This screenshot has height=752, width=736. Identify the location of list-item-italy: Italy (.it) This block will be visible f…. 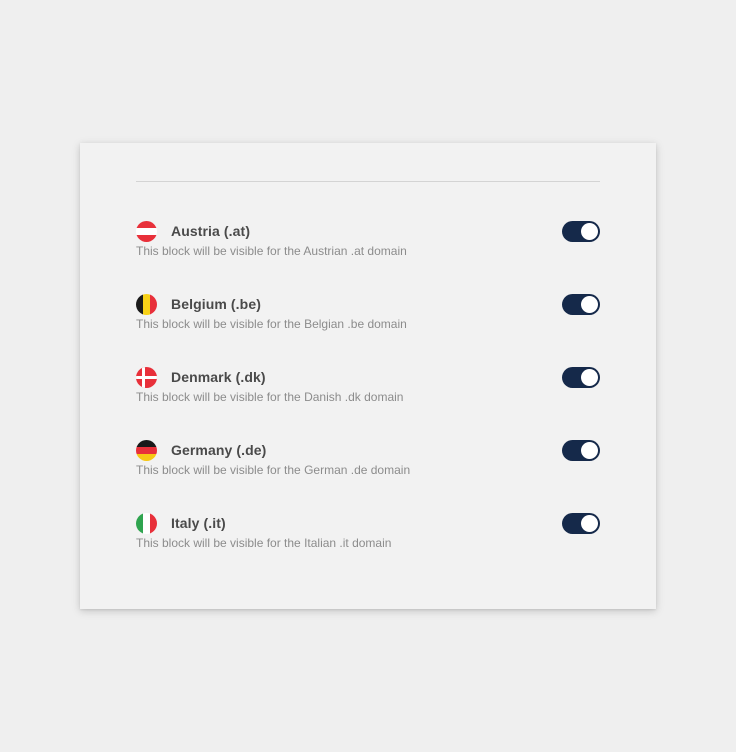
(368, 548).